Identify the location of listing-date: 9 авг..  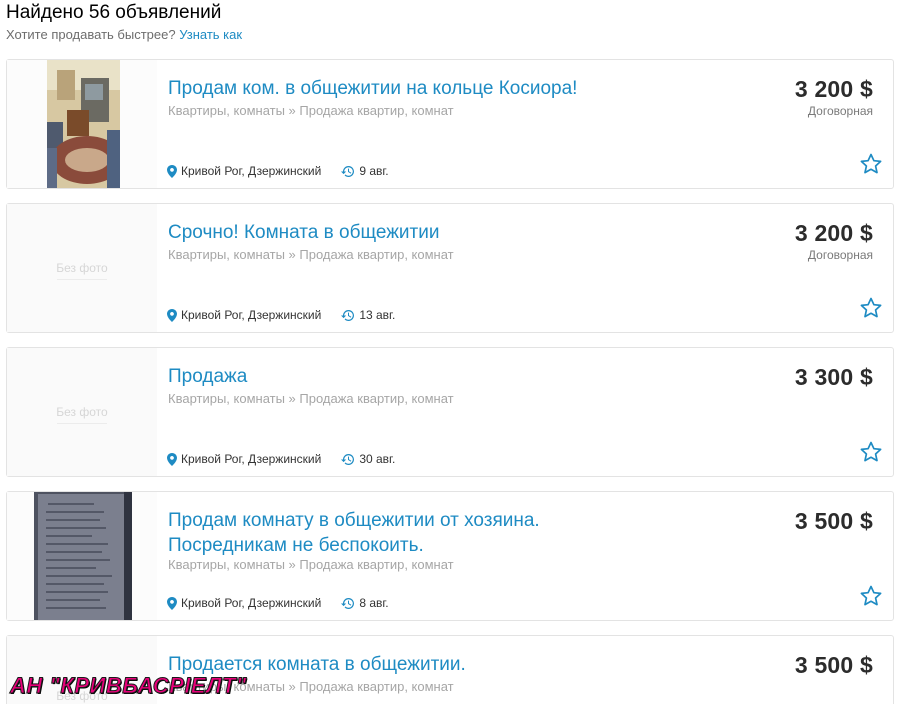
(365, 171).